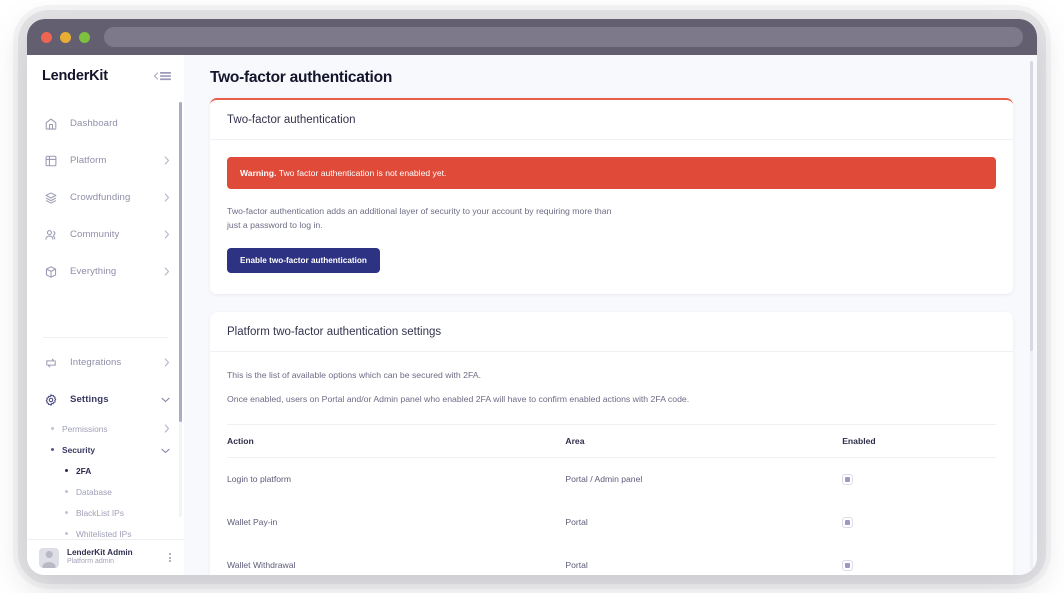 The image size is (1064, 593). I want to click on sidebar-item-label: Settings, so click(89, 399).